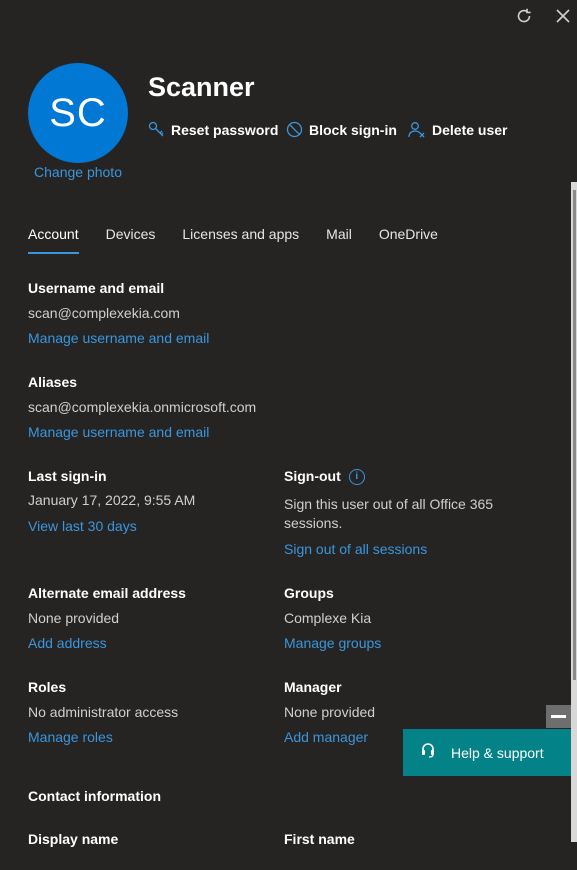 The height and width of the screenshot is (870, 577). What do you see at coordinates (94, 796) in the screenshot?
I see `contact-information-heading: Contact information` at bounding box center [94, 796].